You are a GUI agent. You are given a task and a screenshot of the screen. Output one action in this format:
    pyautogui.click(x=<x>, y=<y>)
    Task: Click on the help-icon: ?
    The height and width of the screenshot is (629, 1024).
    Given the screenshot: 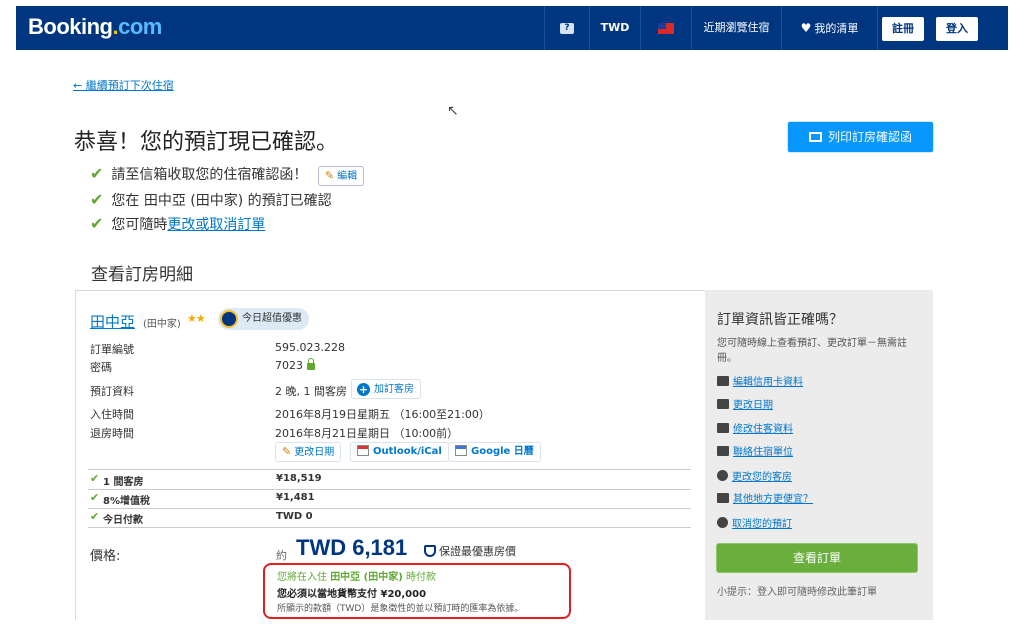 What is the action you would take?
    pyautogui.click(x=567, y=28)
    